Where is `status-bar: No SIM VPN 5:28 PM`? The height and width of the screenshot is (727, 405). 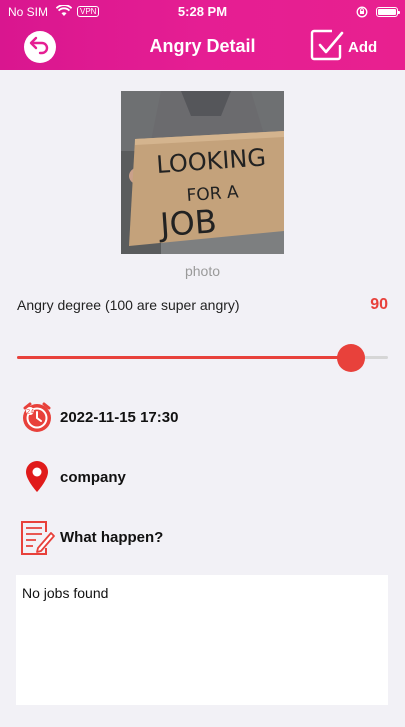 status-bar: No SIM VPN 5:28 PM is located at coordinates (202, 12).